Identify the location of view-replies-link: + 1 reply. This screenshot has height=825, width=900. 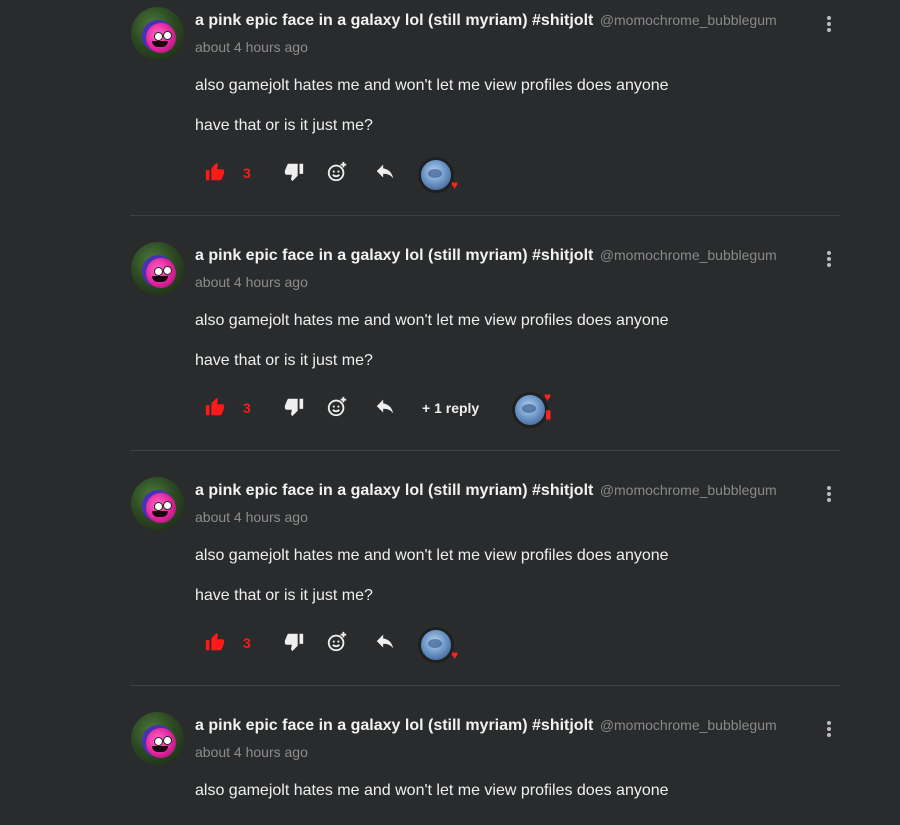
(450, 408).